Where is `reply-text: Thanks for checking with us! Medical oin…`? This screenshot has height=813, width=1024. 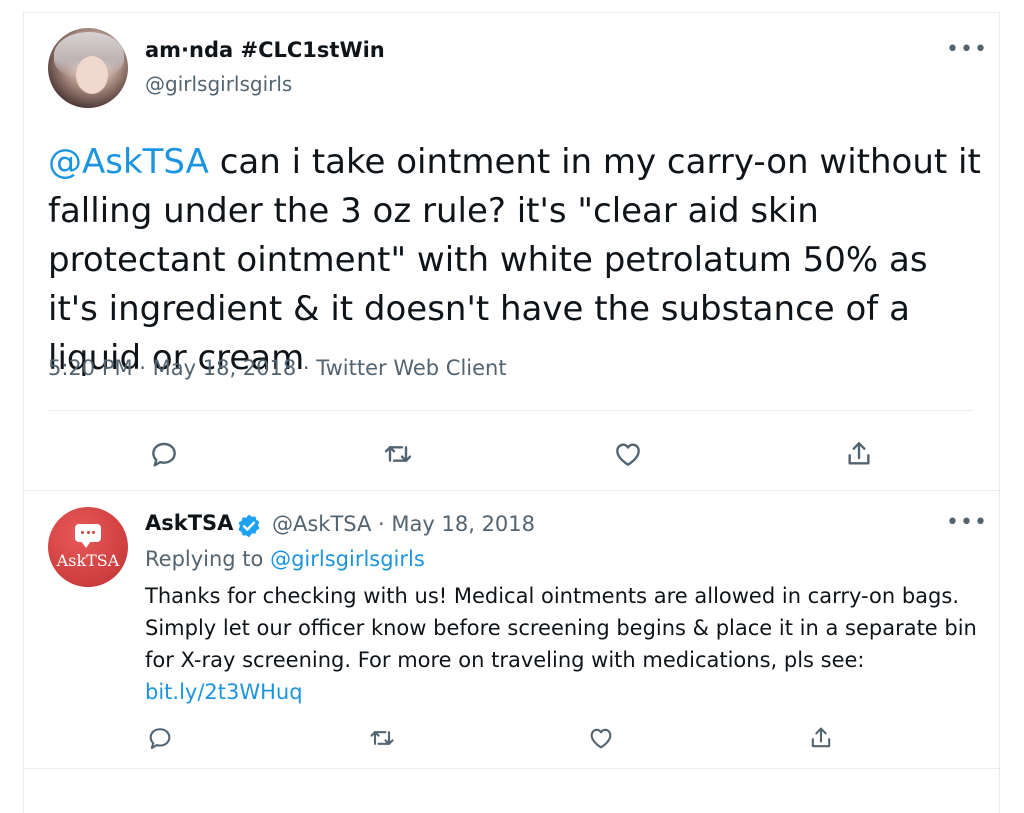 reply-text: Thanks for checking with us! Medical oin… is located at coordinates (565, 644).